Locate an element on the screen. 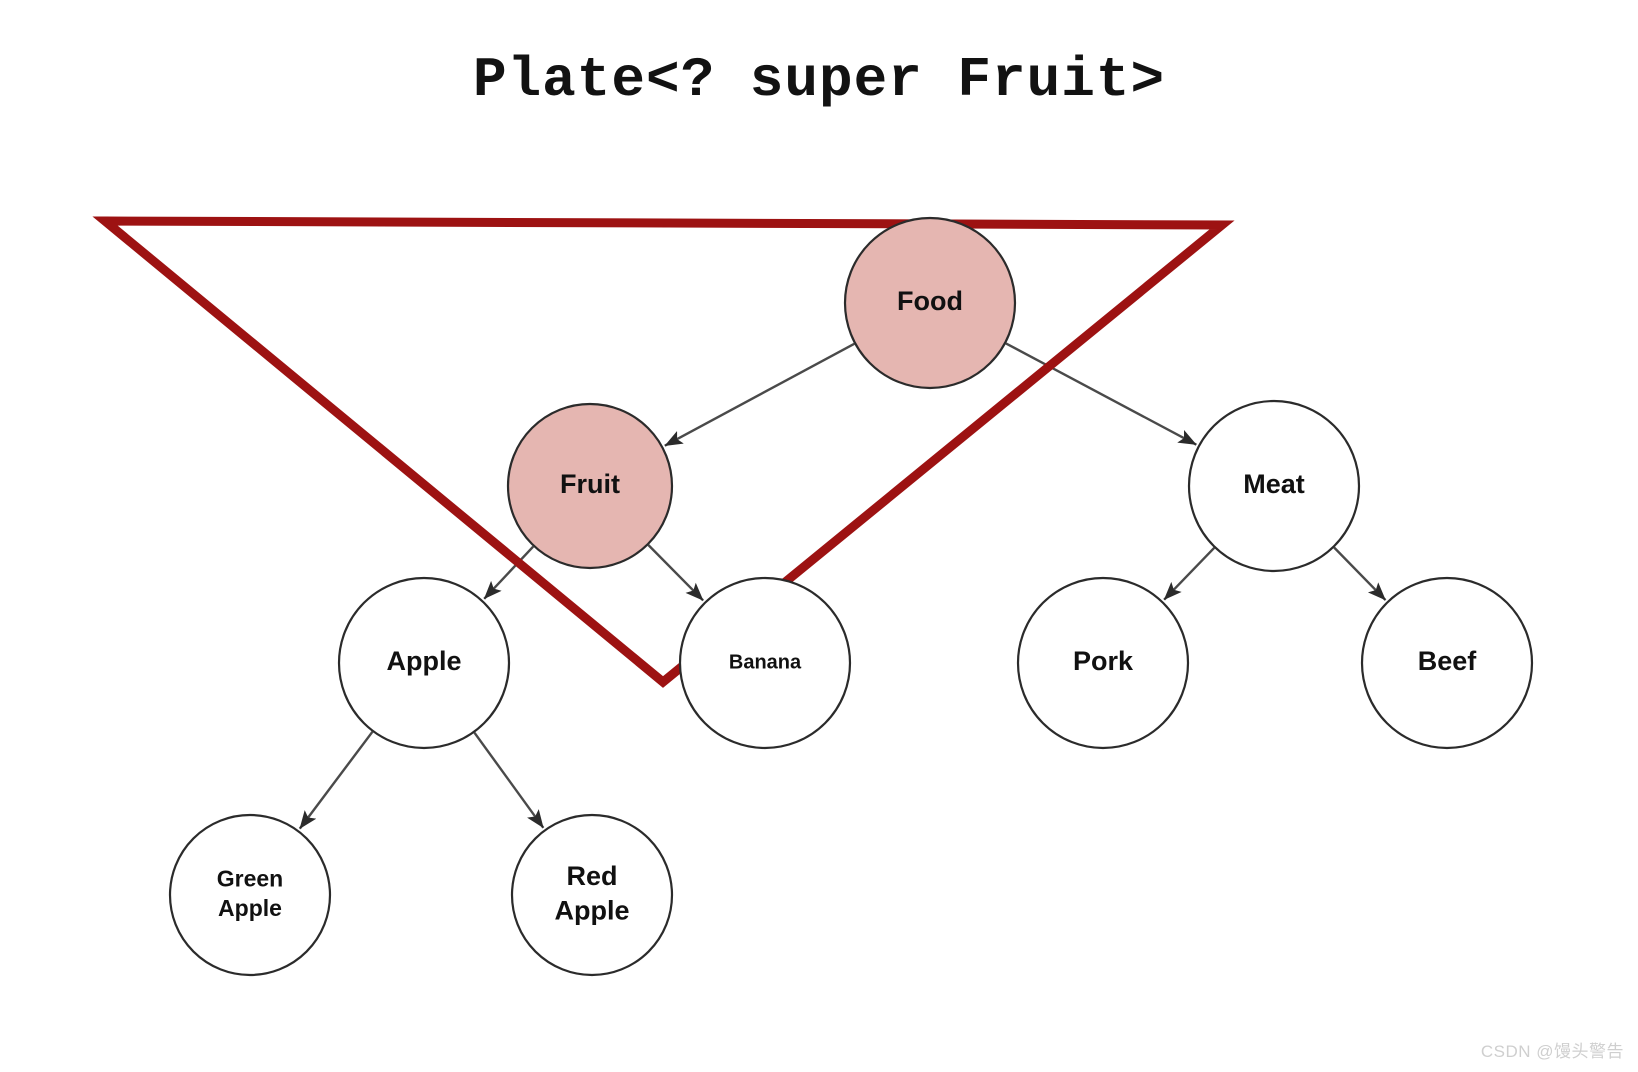  node-label-pork: Pork is located at coordinates (1103, 661).